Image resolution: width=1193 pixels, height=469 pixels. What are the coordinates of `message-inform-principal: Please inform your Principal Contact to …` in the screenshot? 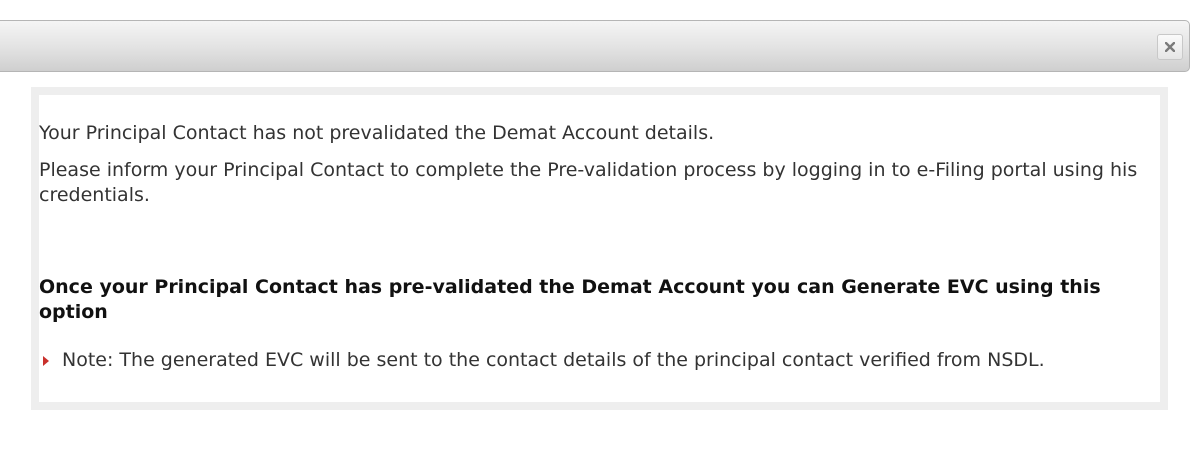 It's located at (588, 182).